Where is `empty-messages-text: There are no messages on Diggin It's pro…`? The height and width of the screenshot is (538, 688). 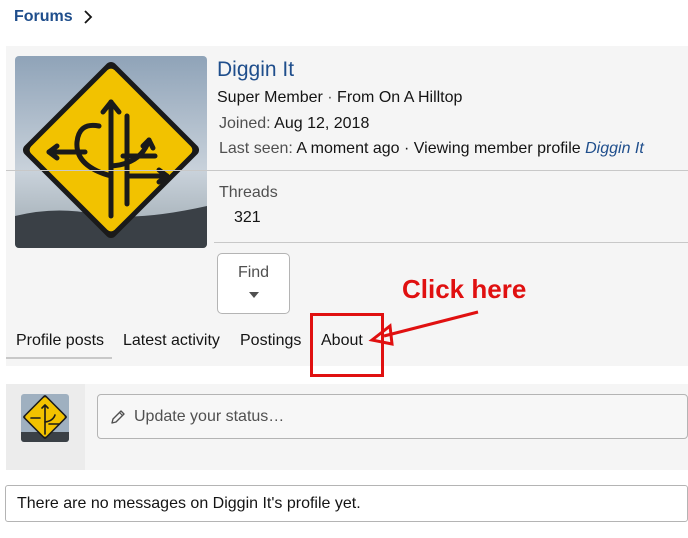
empty-messages-text: There are no messages on Diggin It's pro… is located at coordinates (189, 503).